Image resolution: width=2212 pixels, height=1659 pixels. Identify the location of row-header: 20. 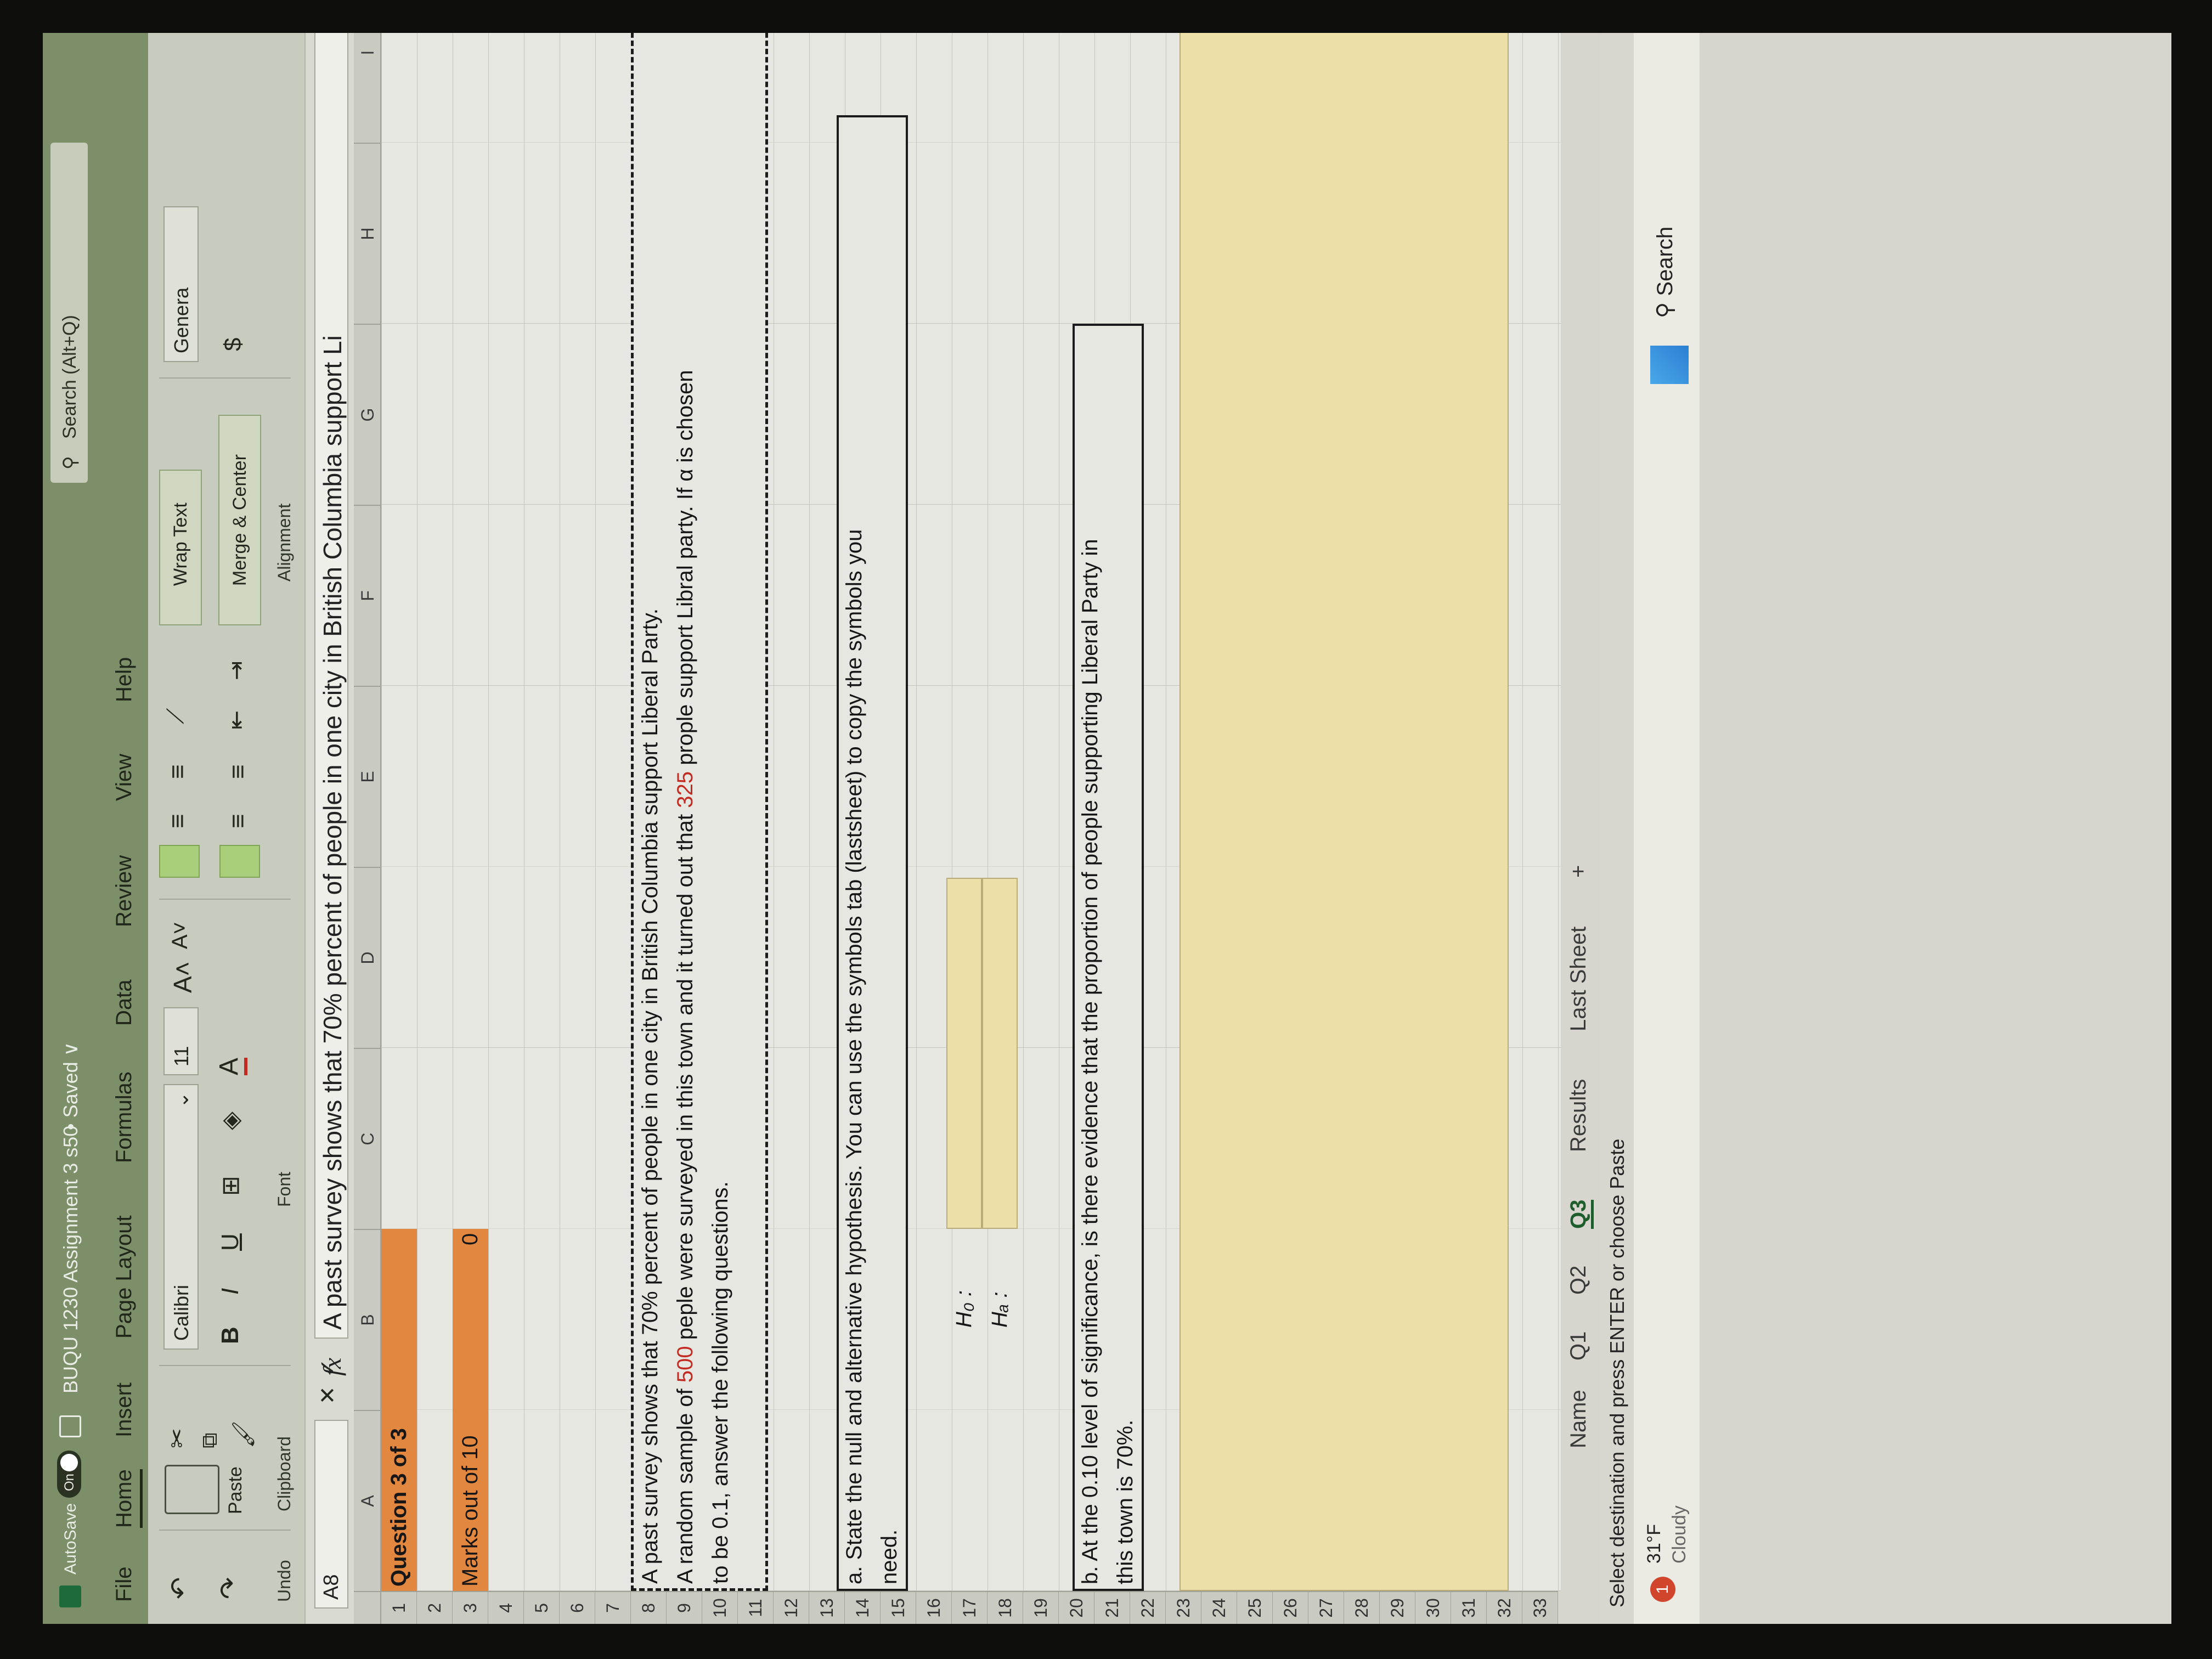
(1077, 1607).